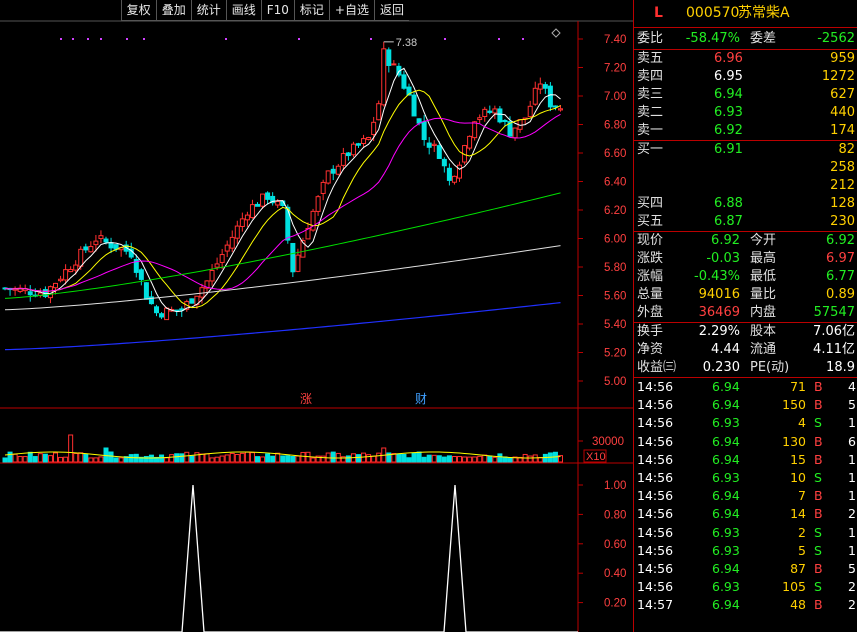  I want to click on fund-row-3: 收益㈢ 0.230 PE(动) 18.9, so click(745, 368).